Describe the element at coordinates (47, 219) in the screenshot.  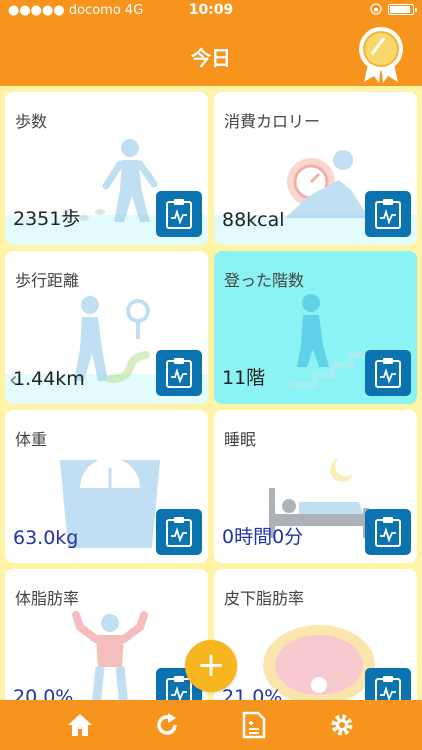
I see `card-value: 2351歩` at that location.